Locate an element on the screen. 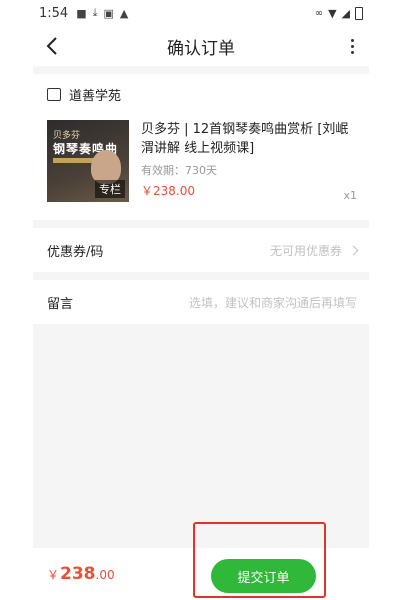  chevron-right-icon is located at coordinates (353, 250).